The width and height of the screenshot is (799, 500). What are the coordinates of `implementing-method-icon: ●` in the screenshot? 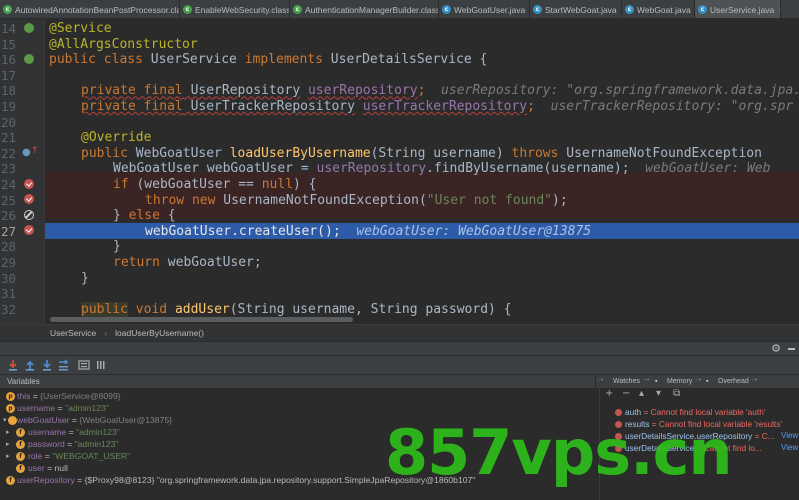 It's located at (26, 152).